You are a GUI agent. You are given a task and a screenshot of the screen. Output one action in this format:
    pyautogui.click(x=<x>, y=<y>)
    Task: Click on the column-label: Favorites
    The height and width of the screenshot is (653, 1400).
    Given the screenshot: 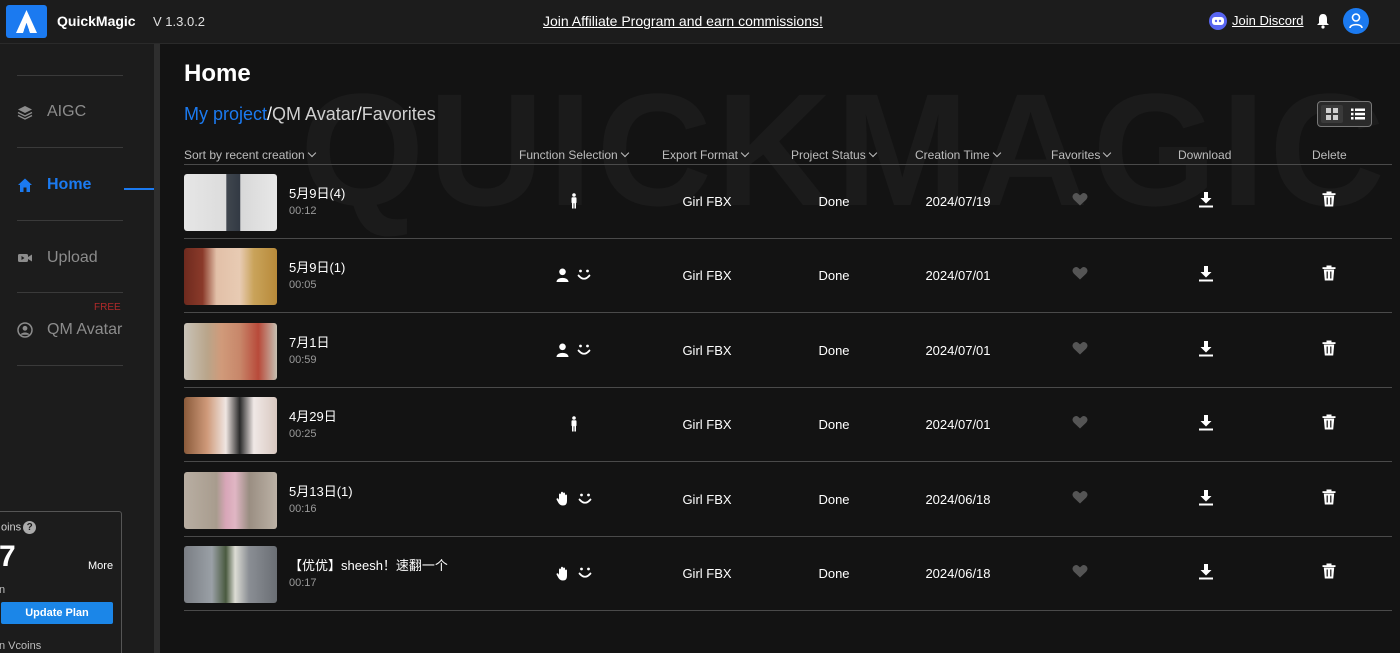 What is the action you would take?
    pyautogui.click(x=1076, y=155)
    